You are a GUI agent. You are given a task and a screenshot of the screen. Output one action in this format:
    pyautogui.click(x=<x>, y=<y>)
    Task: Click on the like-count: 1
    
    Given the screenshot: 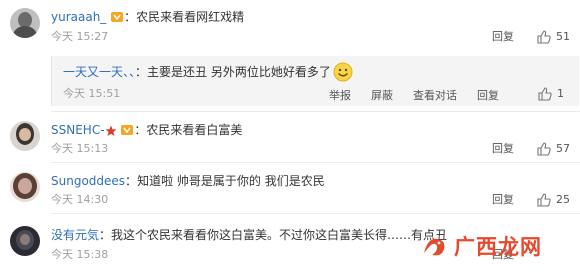 What is the action you would take?
    pyautogui.click(x=560, y=93)
    